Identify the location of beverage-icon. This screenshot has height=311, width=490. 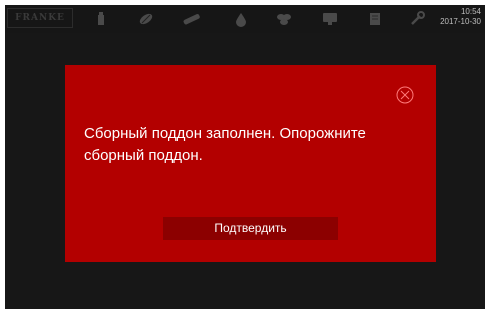
(101, 19).